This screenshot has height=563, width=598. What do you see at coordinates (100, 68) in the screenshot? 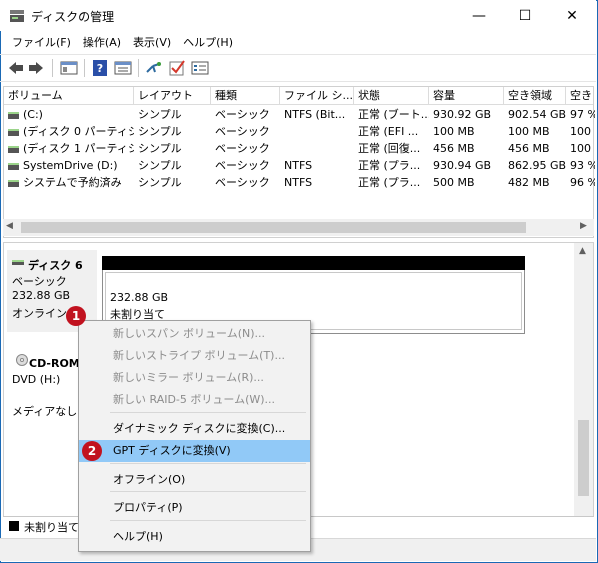
I see `help-icon: ?` at bounding box center [100, 68].